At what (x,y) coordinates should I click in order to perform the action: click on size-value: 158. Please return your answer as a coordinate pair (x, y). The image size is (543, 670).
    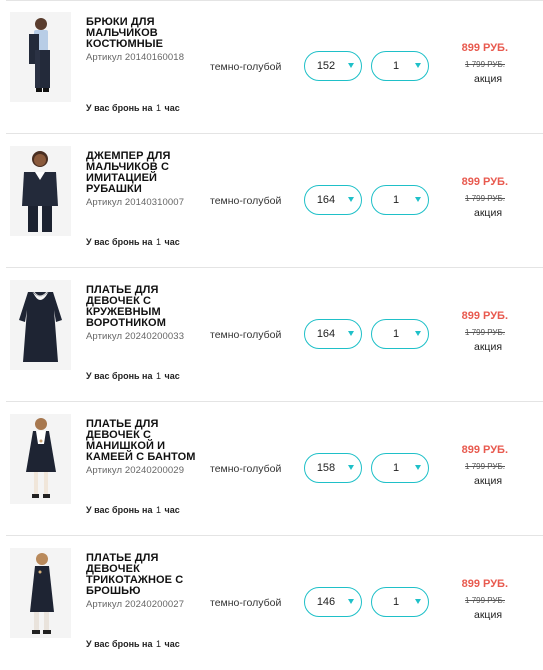
    Looking at the image, I should click on (326, 468).